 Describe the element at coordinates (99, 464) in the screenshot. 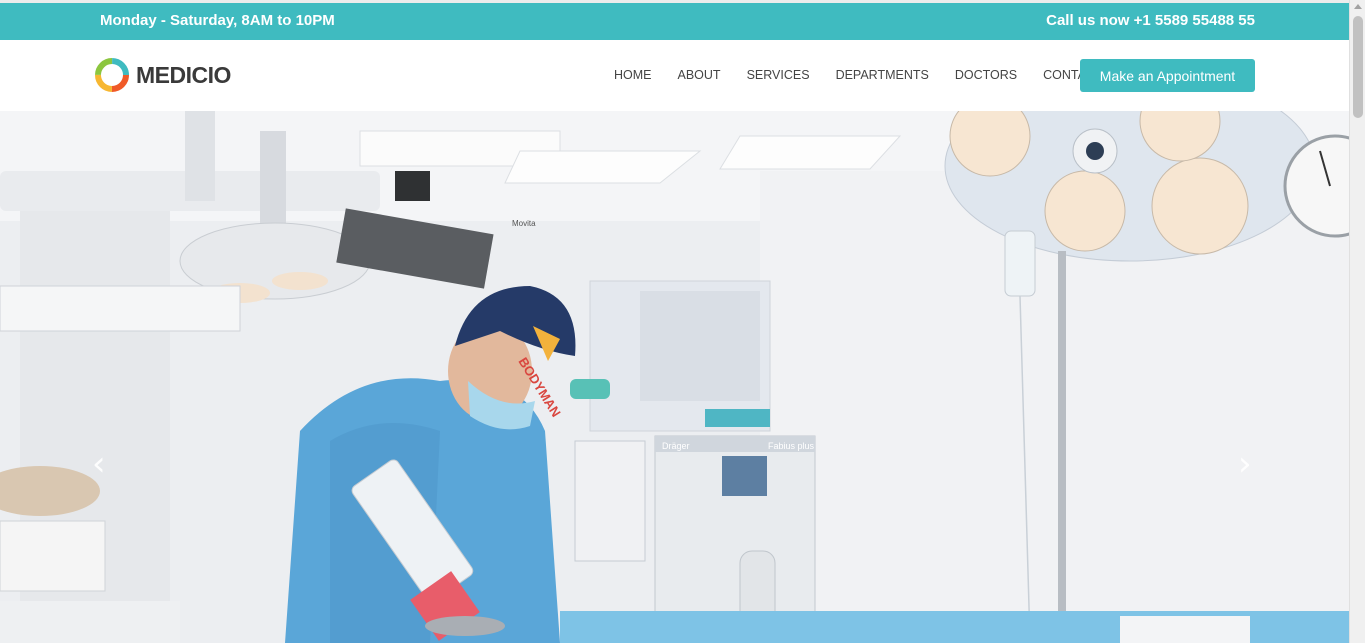

I see `chevron-left-icon: ‹` at that location.